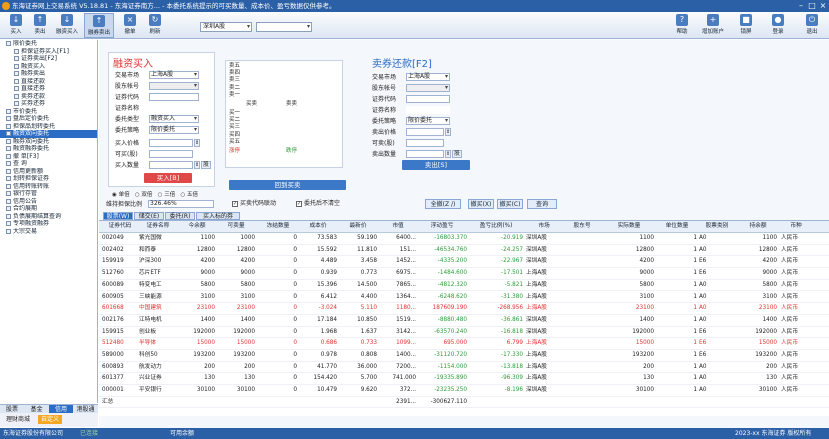 Image resolution: width=829 pixels, height=439 pixels. I want to click on sell-submit-button: 卖出[S], so click(436, 165).